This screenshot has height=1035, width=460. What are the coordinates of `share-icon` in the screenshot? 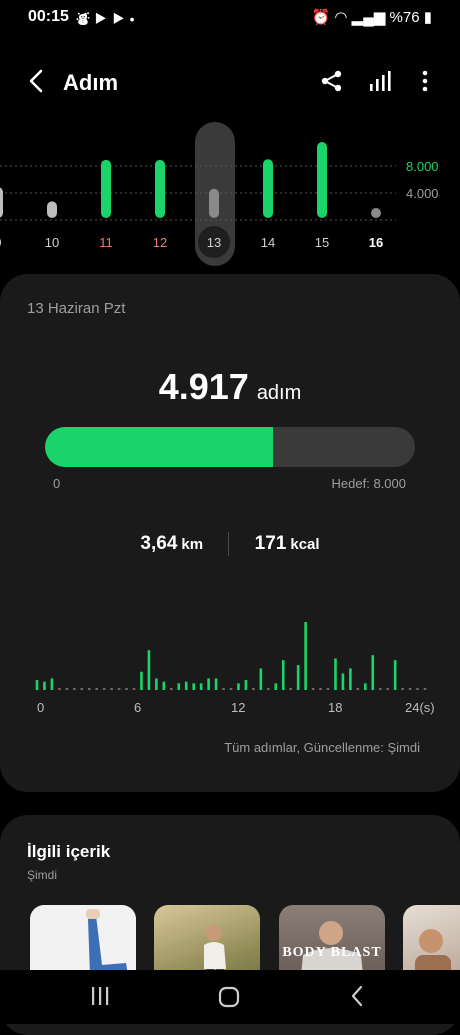 It's located at (332, 81).